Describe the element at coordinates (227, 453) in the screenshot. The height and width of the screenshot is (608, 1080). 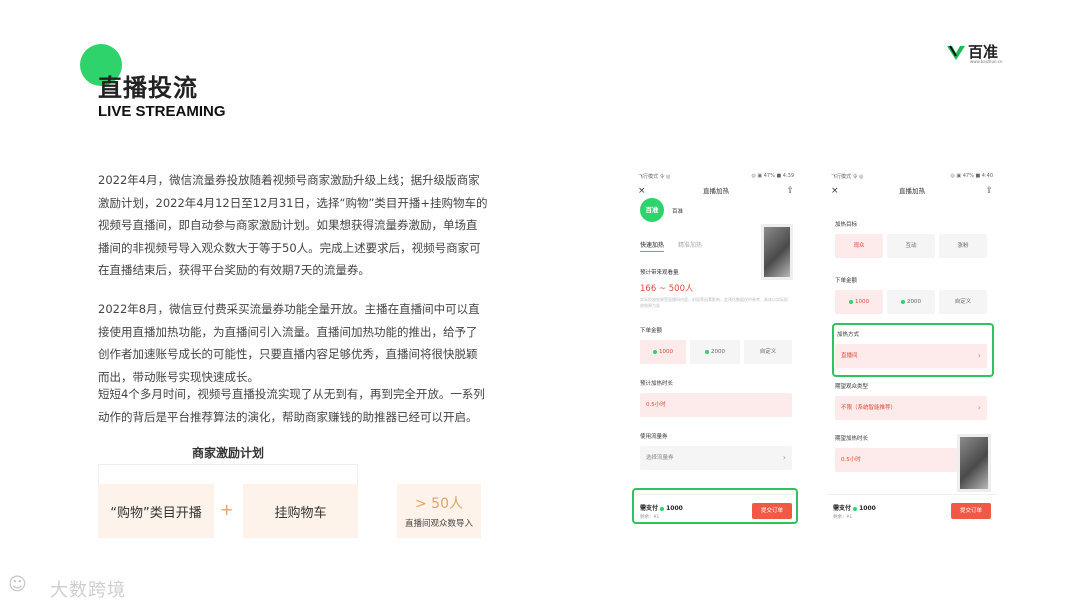
I see `incentive-title: 商家激励计划` at that location.